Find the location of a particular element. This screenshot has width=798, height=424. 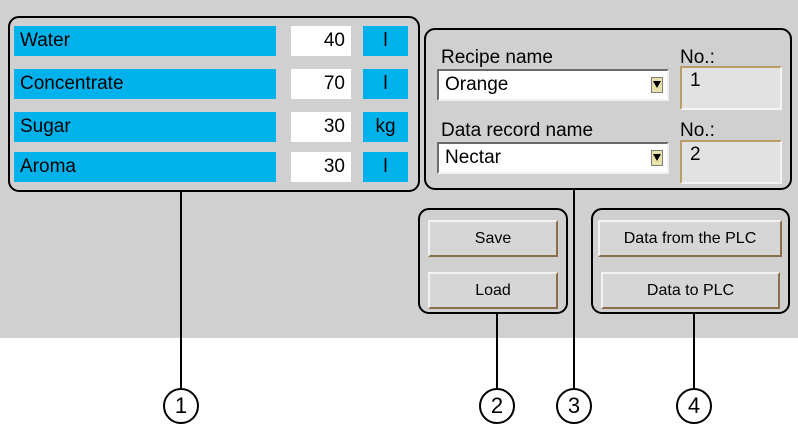

callout-1: 1 is located at coordinates (181, 406).